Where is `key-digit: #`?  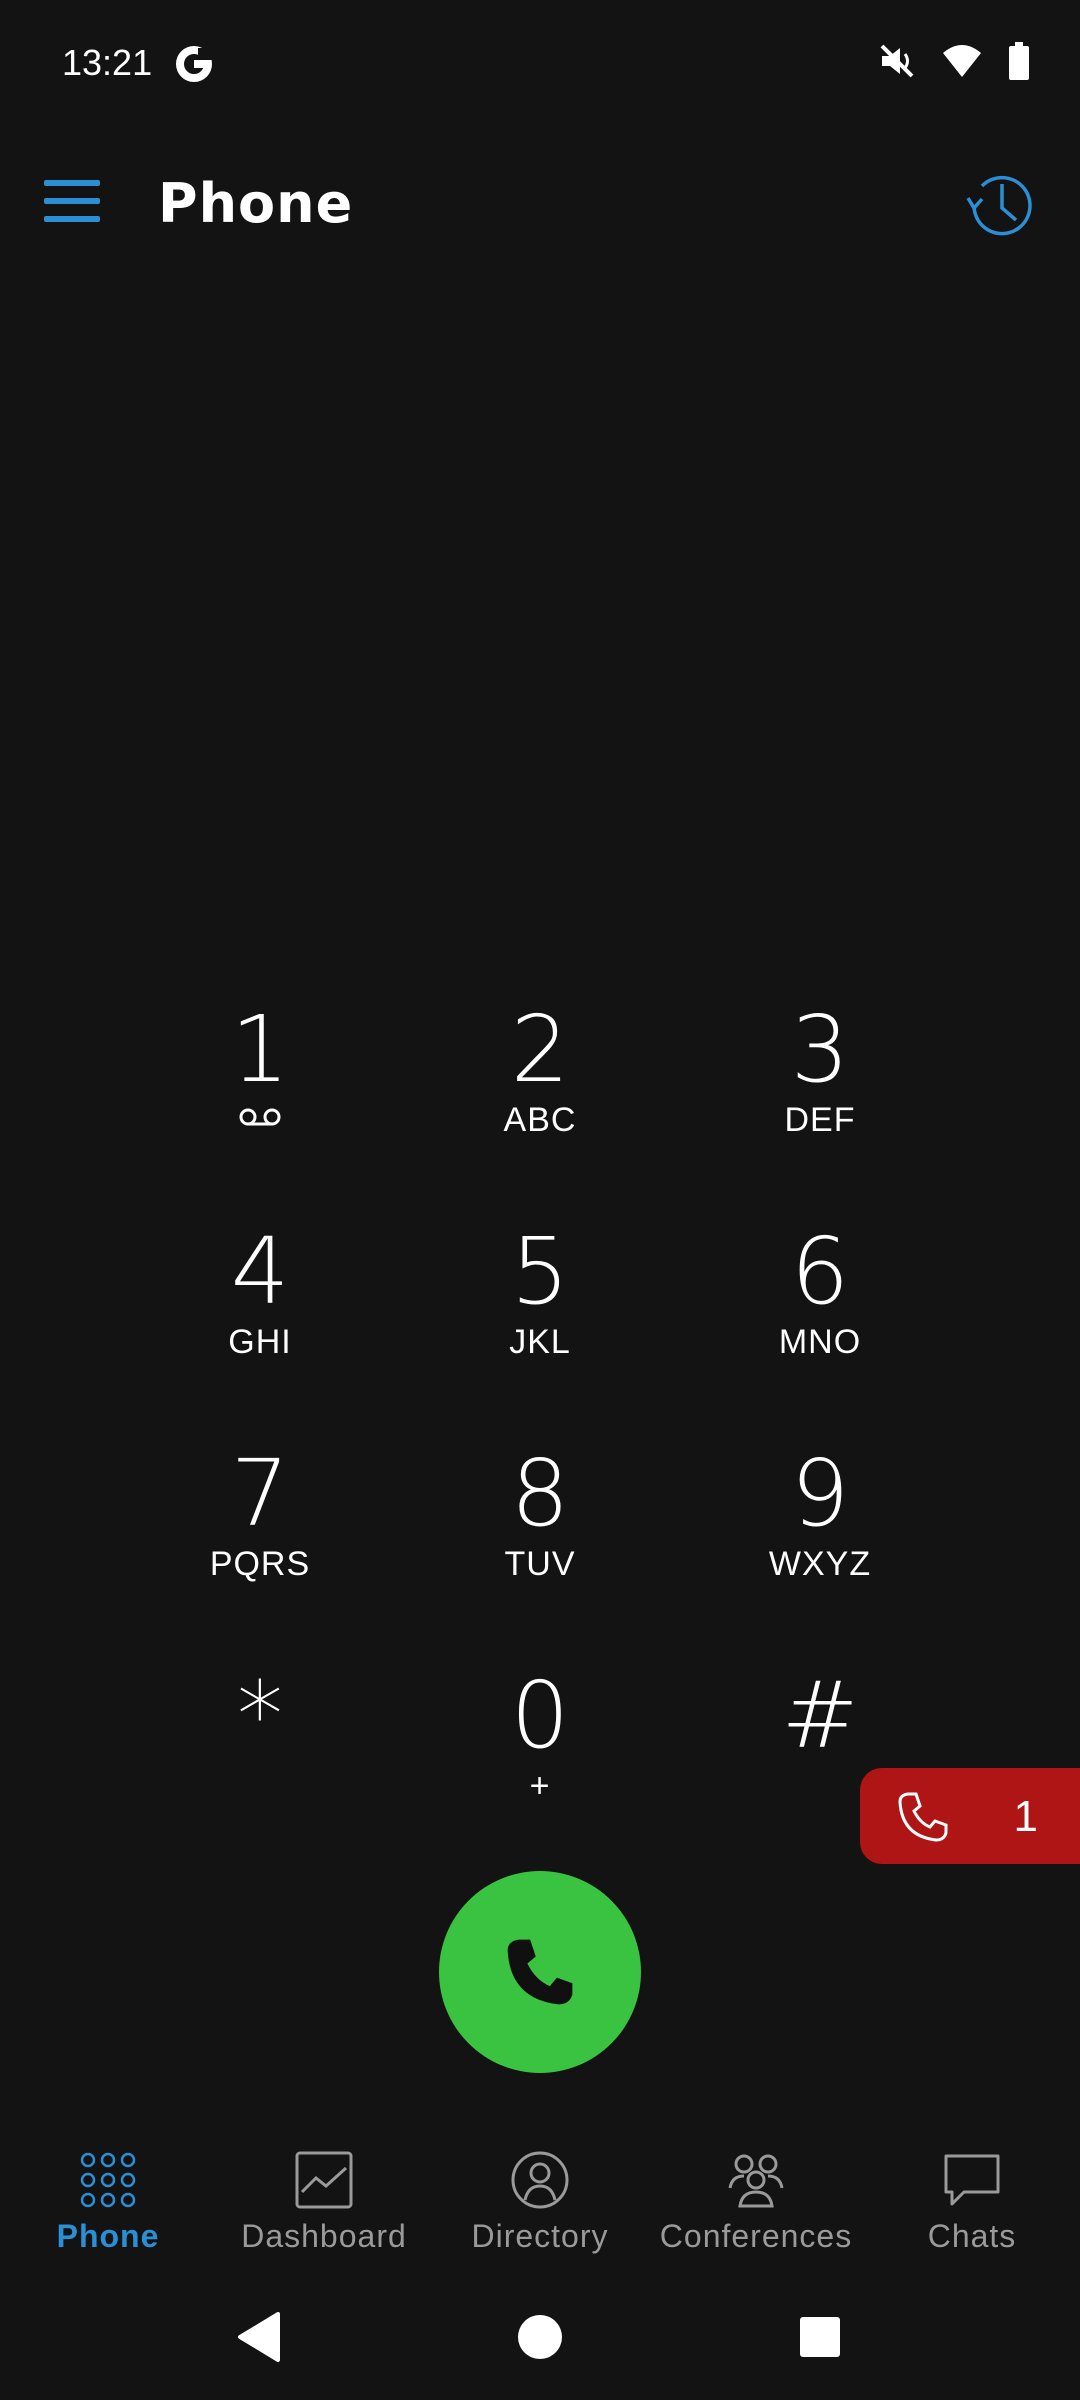
key-digit: # is located at coordinates (820, 1715).